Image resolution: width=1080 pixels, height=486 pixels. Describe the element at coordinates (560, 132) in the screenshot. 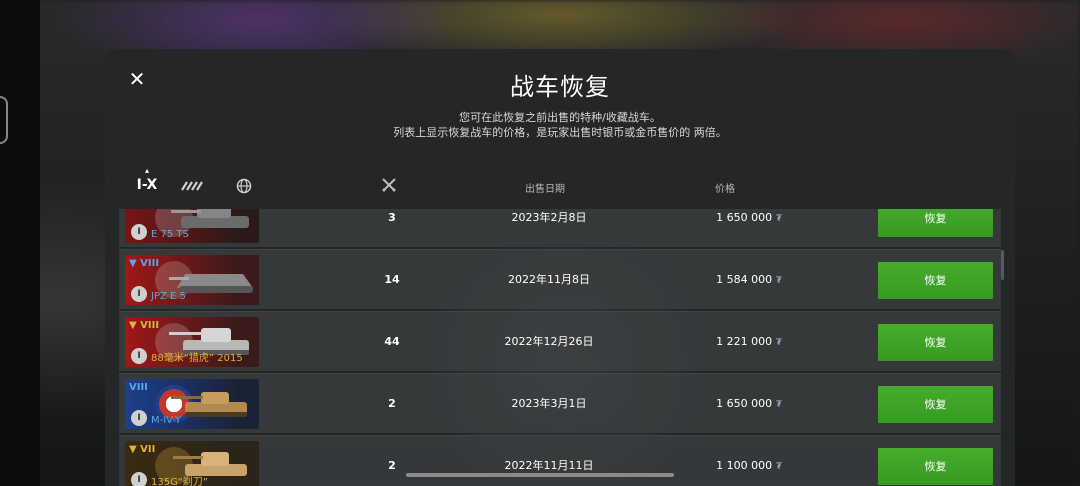

I see `description-line-2: 列表上显示恢复战车的价格，是玩家出售时银币或金币售价的 两倍。` at that location.